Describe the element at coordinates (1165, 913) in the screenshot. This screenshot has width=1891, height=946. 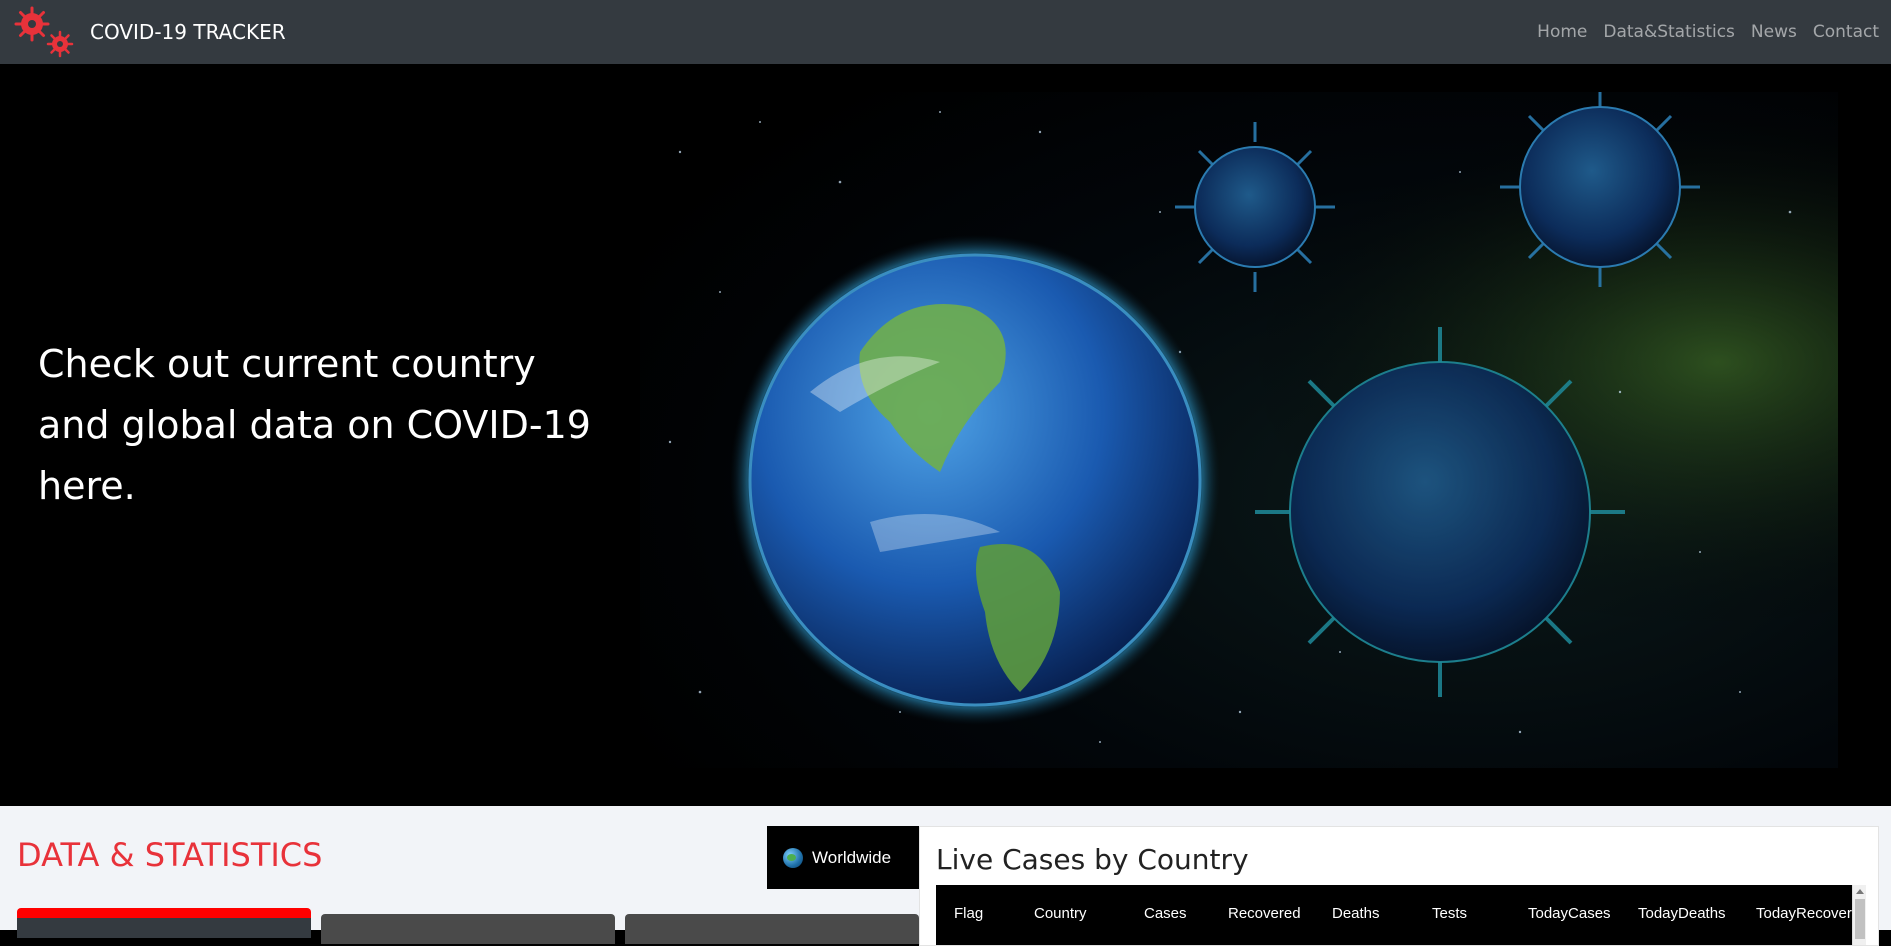
I see `column-cases: Cases` at that location.